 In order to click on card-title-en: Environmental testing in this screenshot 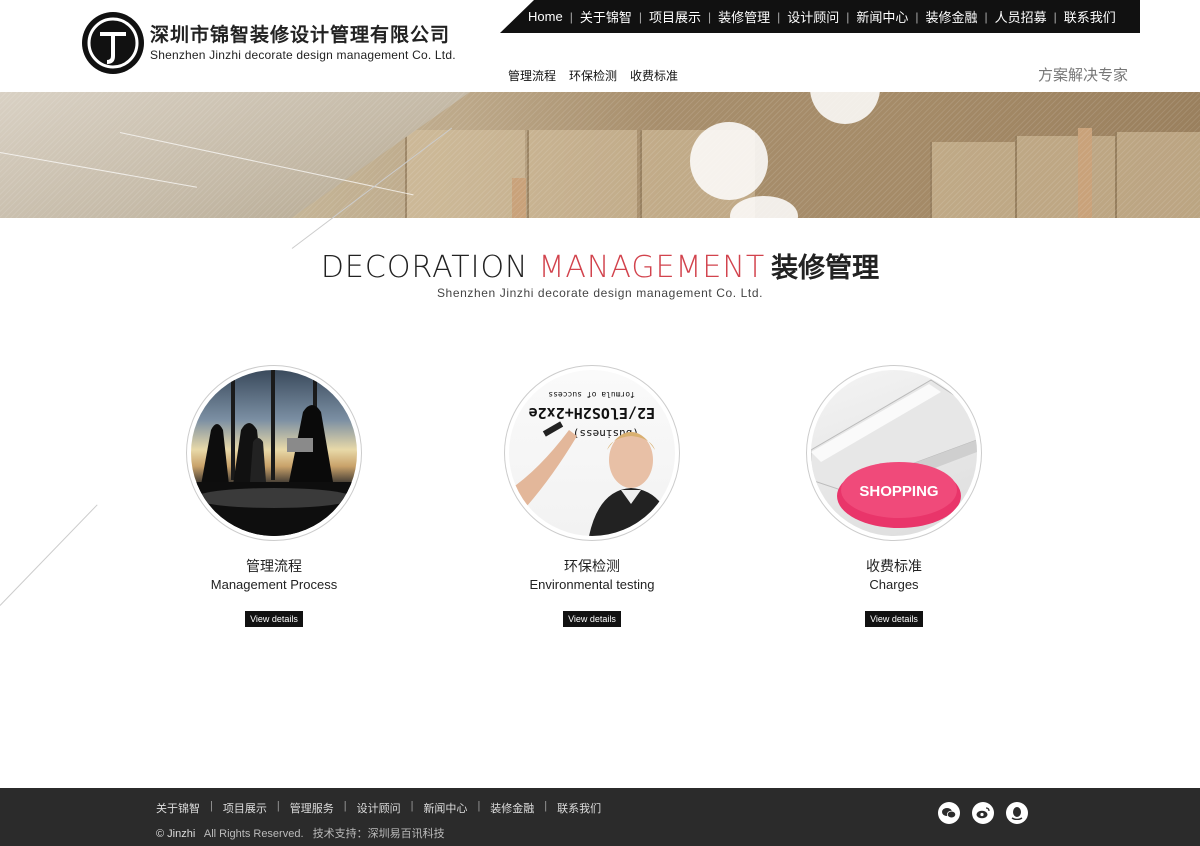, I will do `click(592, 584)`.